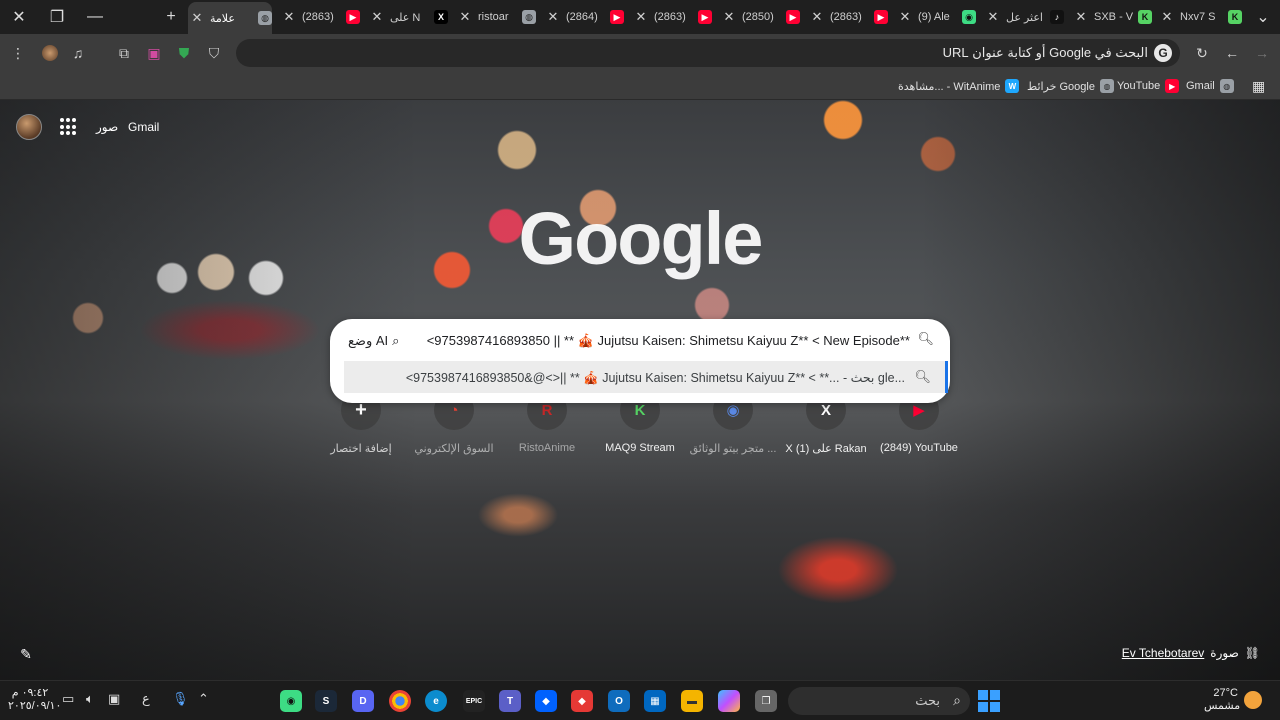  What do you see at coordinates (729, 701) in the screenshot?
I see `copilot-icon` at bounding box center [729, 701].